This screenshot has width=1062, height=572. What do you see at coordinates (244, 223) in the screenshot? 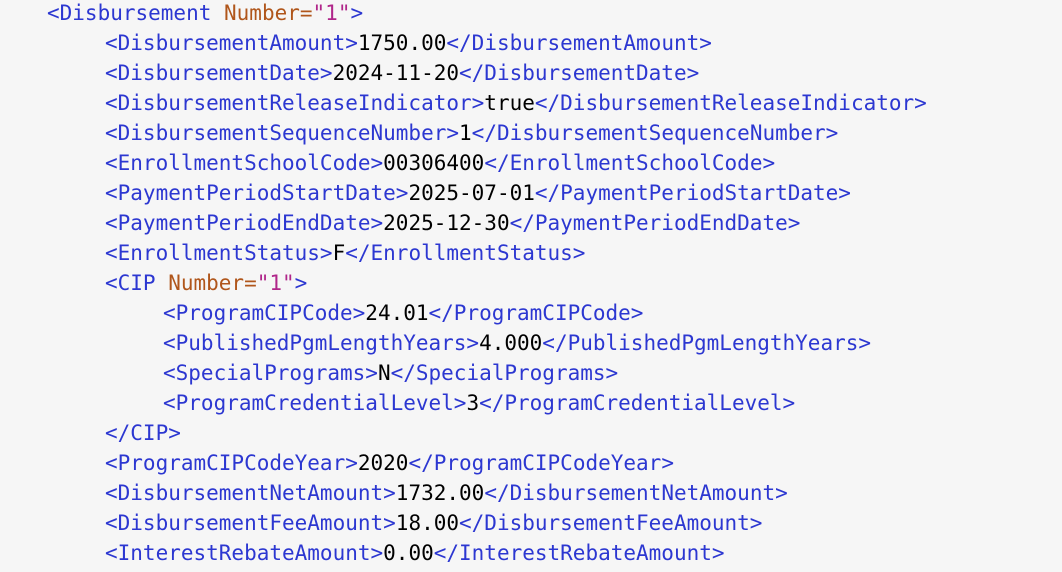
I see `xml-open-tag: <PaymentPeriodEndDate>` at bounding box center [244, 223].